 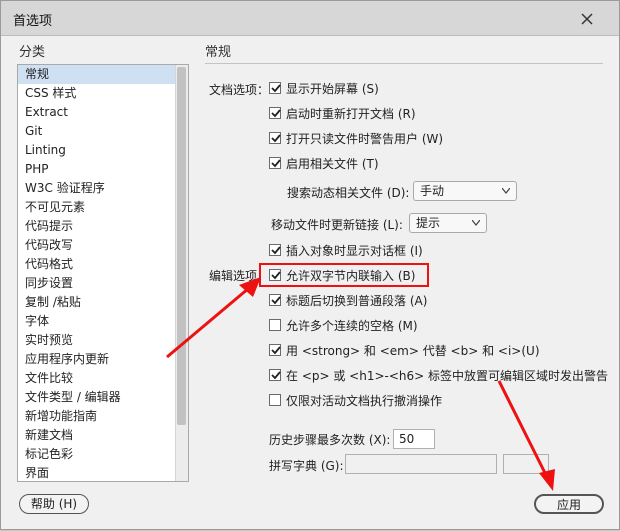 What do you see at coordinates (103, 264) in the screenshot?
I see `sidebar-item: 代码格式` at bounding box center [103, 264].